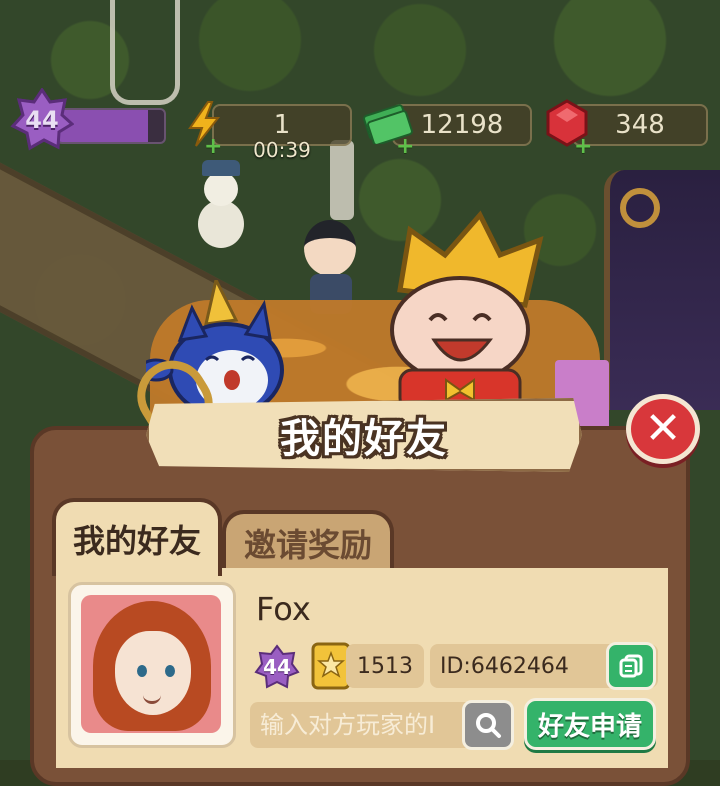  Describe the element at coordinates (152, 665) in the screenshot. I see `avatar` at that location.